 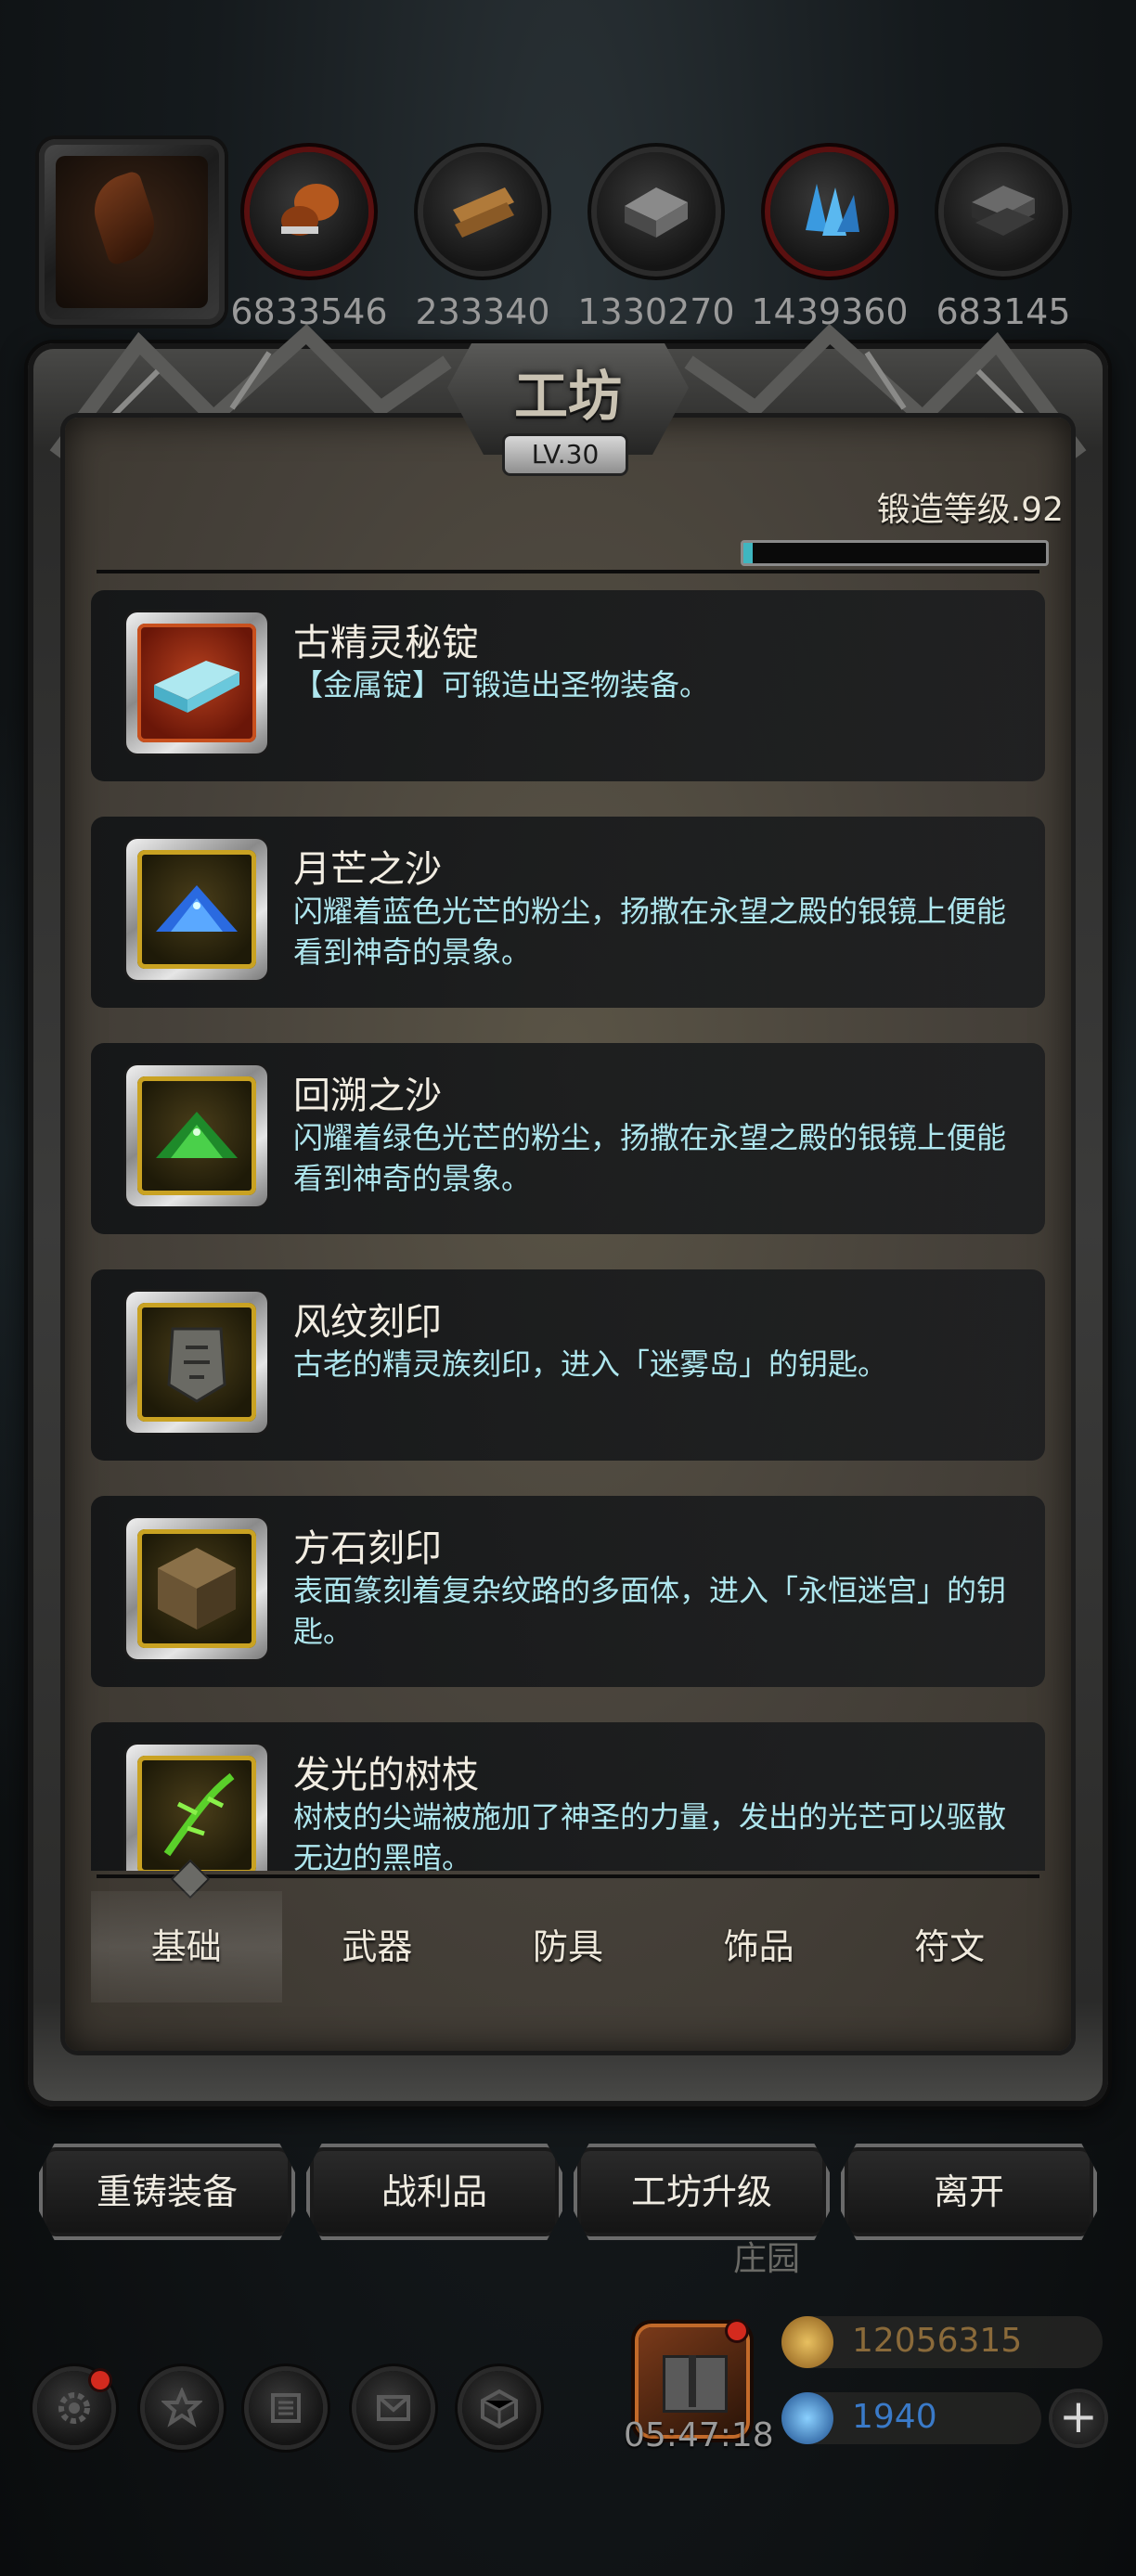 I want to click on item-name: 发光的树枝, so click(x=386, y=1776).